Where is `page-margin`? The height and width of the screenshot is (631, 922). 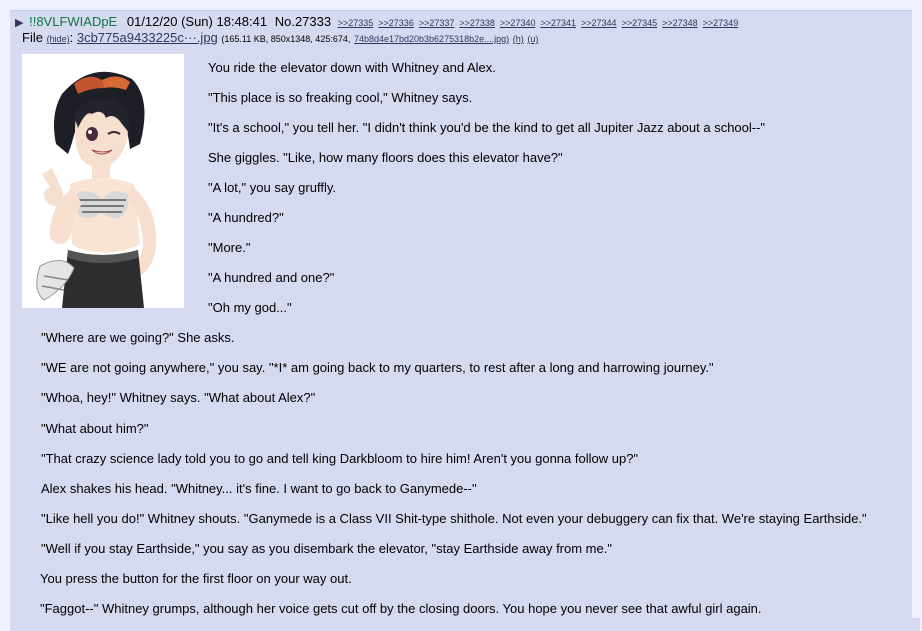
page-margin is located at coordinates (917, 309).